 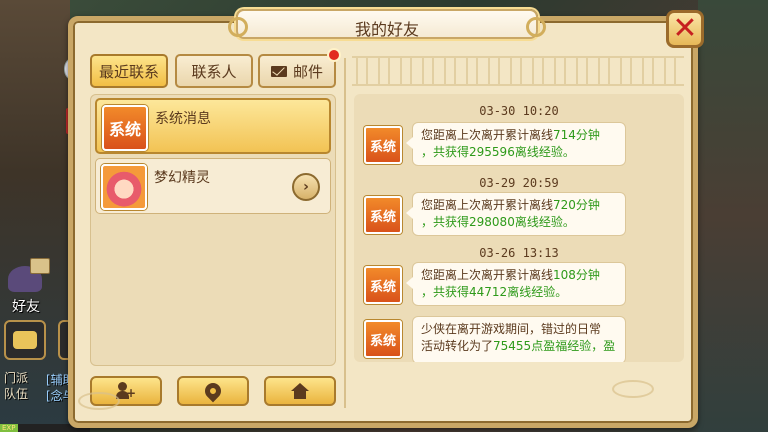 What do you see at coordinates (26, 307) in the screenshot?
I see `hud-friend-label: 好友` at bounding box center [26, 307].